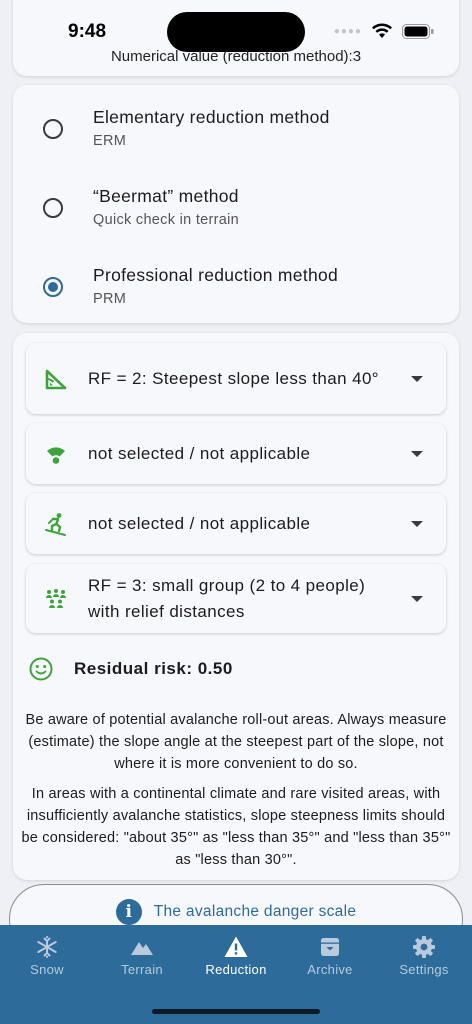  I want to click on status-icons: ●●●●, so click(384, 31).